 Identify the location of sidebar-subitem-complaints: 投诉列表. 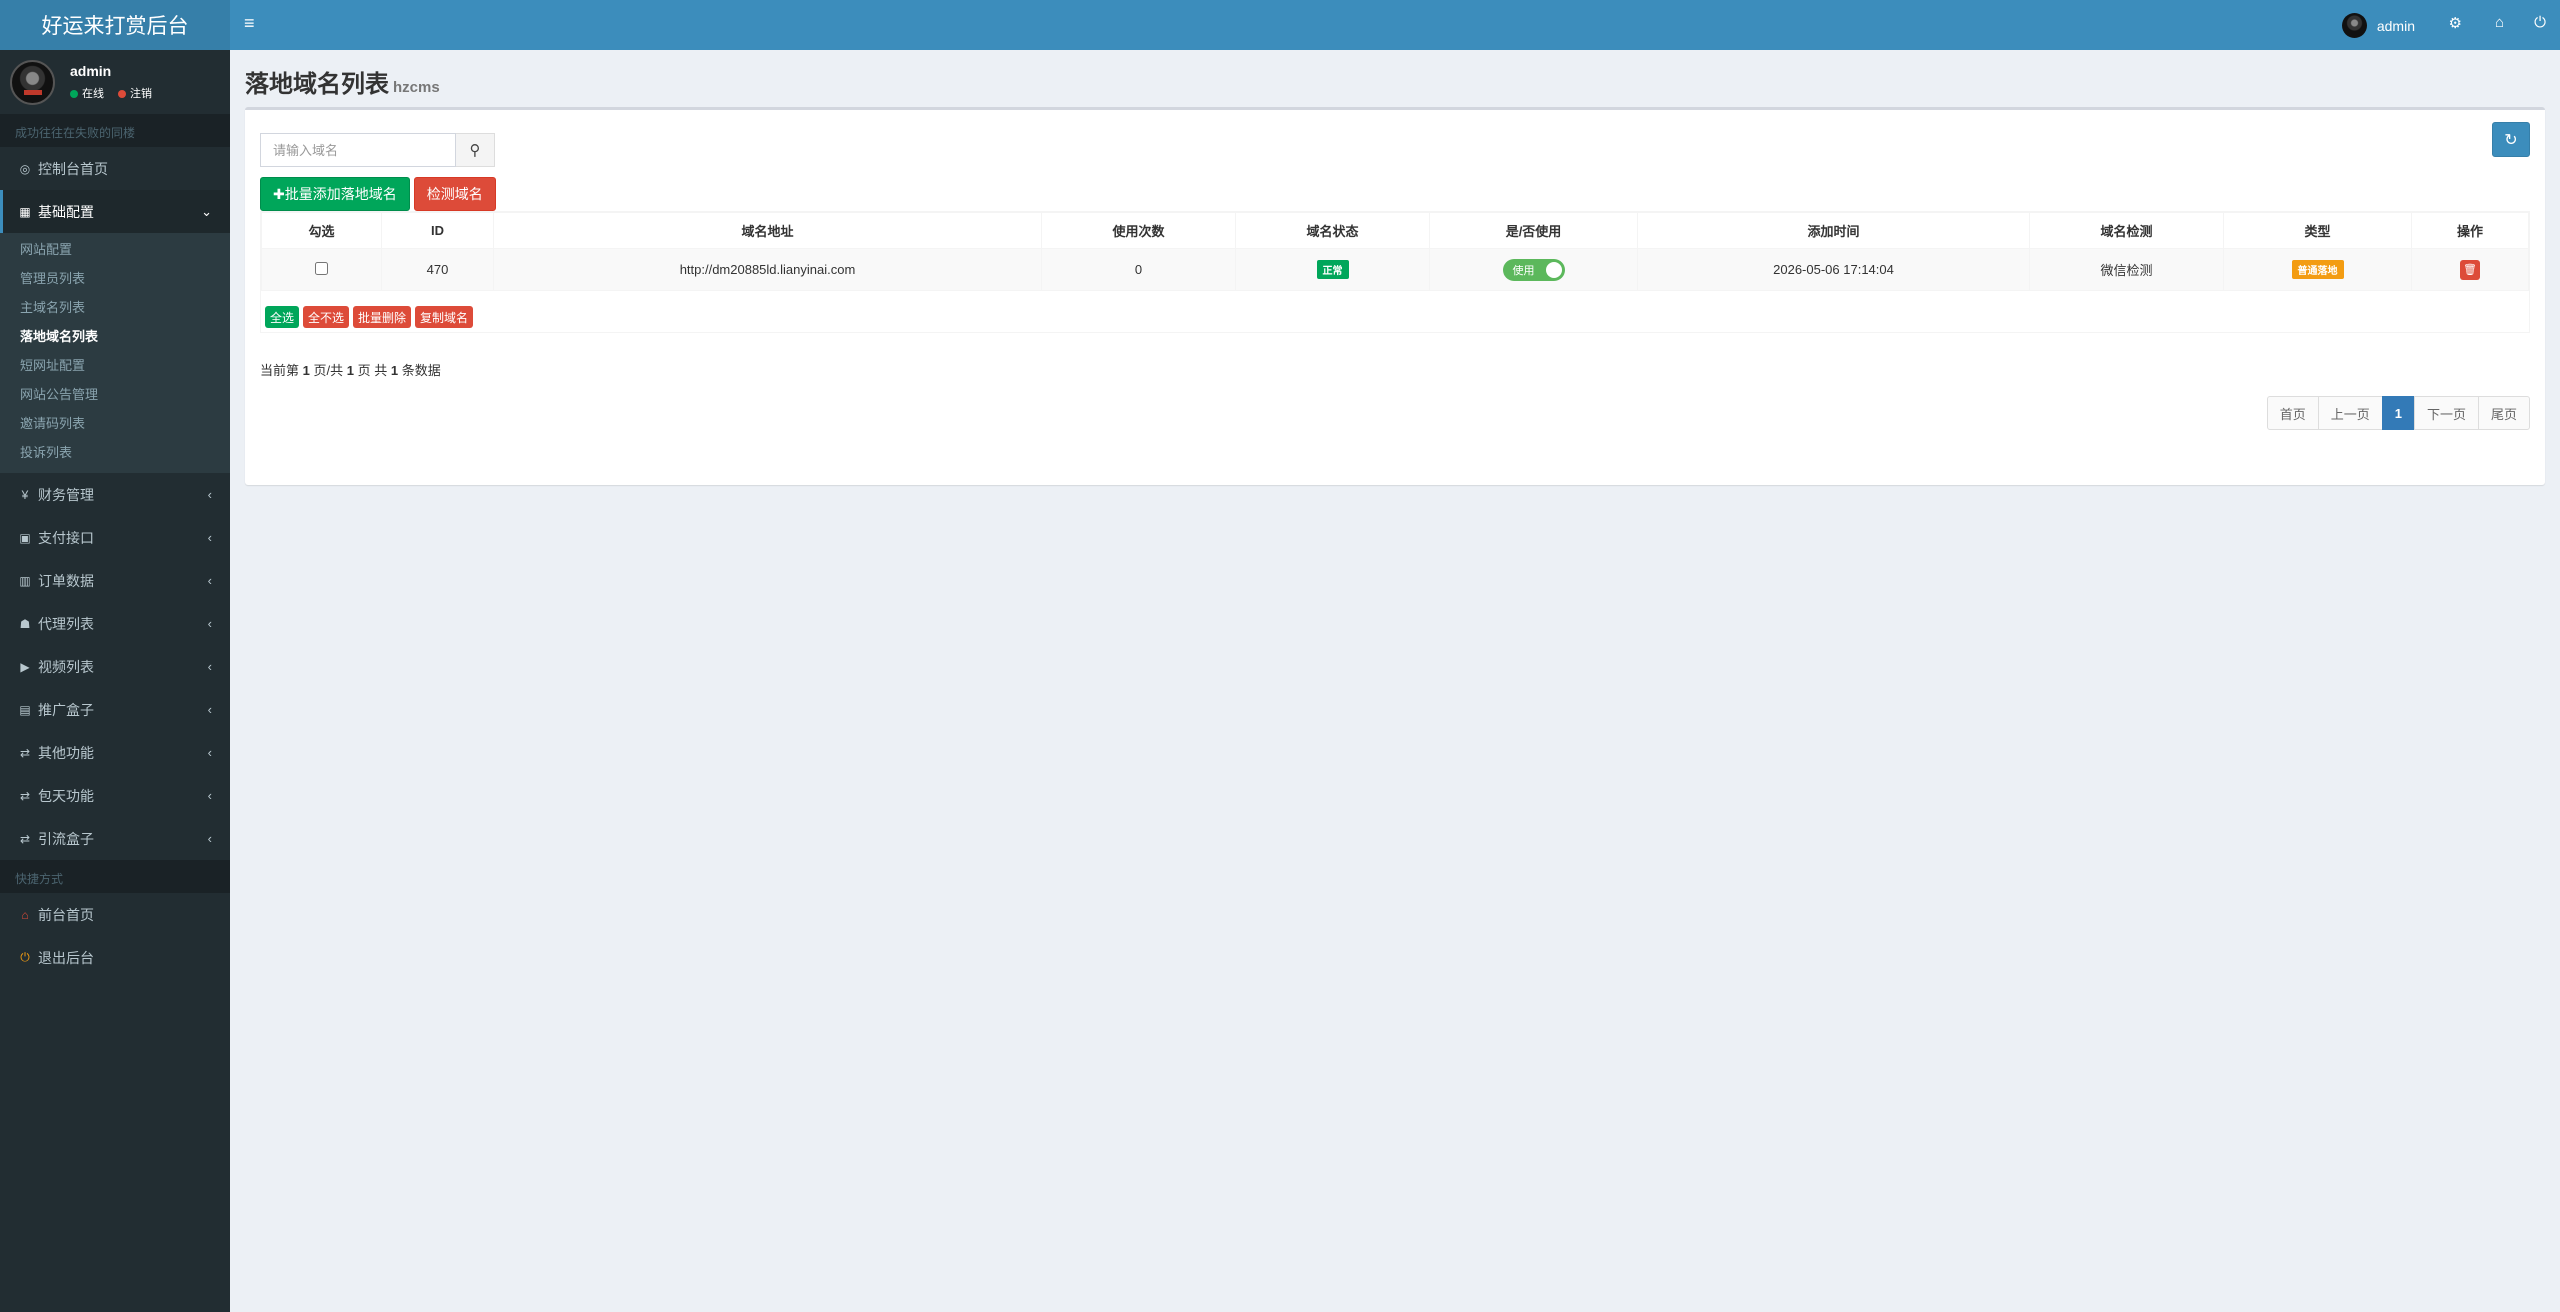
(115, 452).